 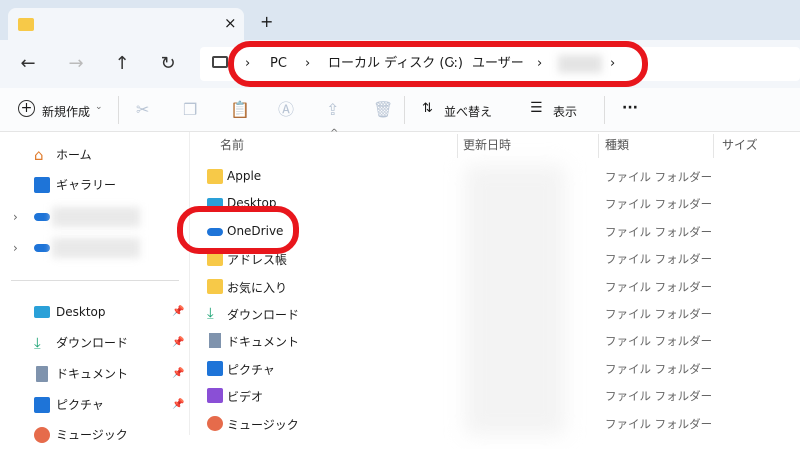 What do you see at coordinates (76, 64) in the screenshot?
I see `forward-button: →` at bounding box center [76, 64].